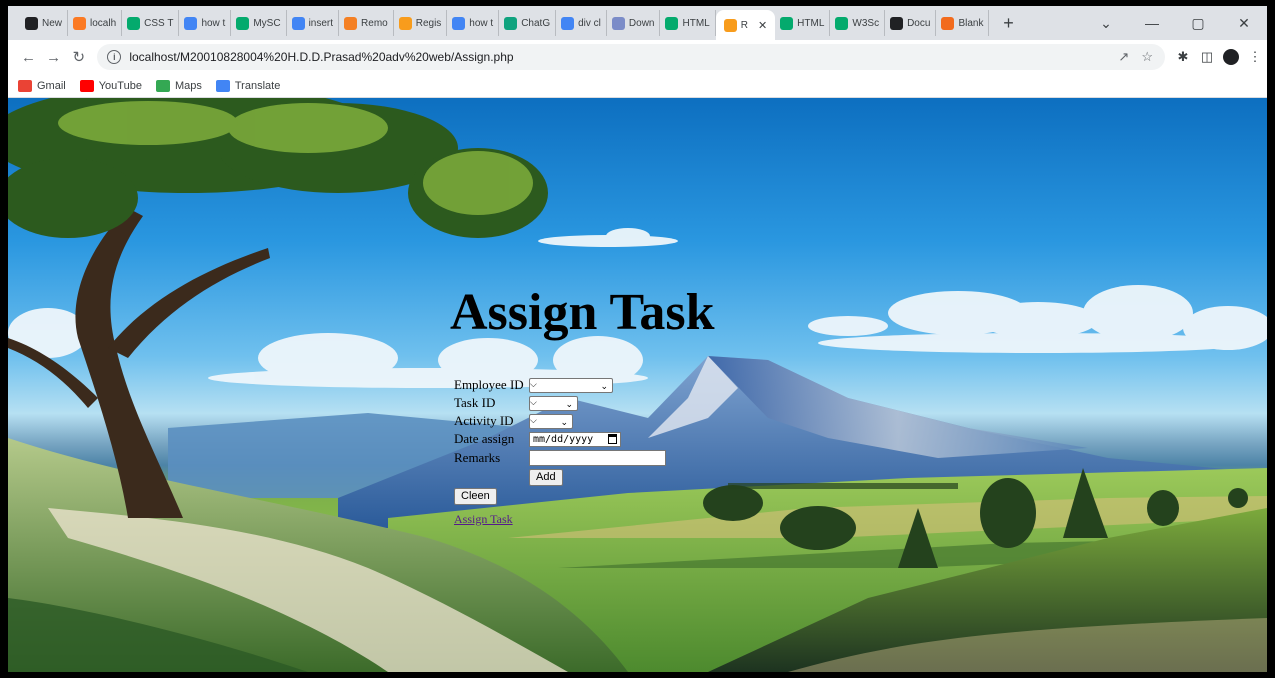 The width and height of the screenshot is (1275, 678). I want to click on bookmark-star-icon: ☆, so click(1147, 57).